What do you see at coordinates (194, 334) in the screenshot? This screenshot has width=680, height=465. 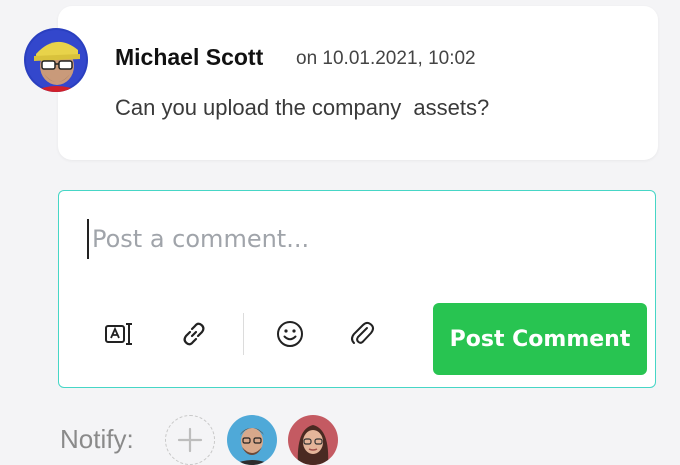 I see `link-icon` at bounding box center [194, 334].